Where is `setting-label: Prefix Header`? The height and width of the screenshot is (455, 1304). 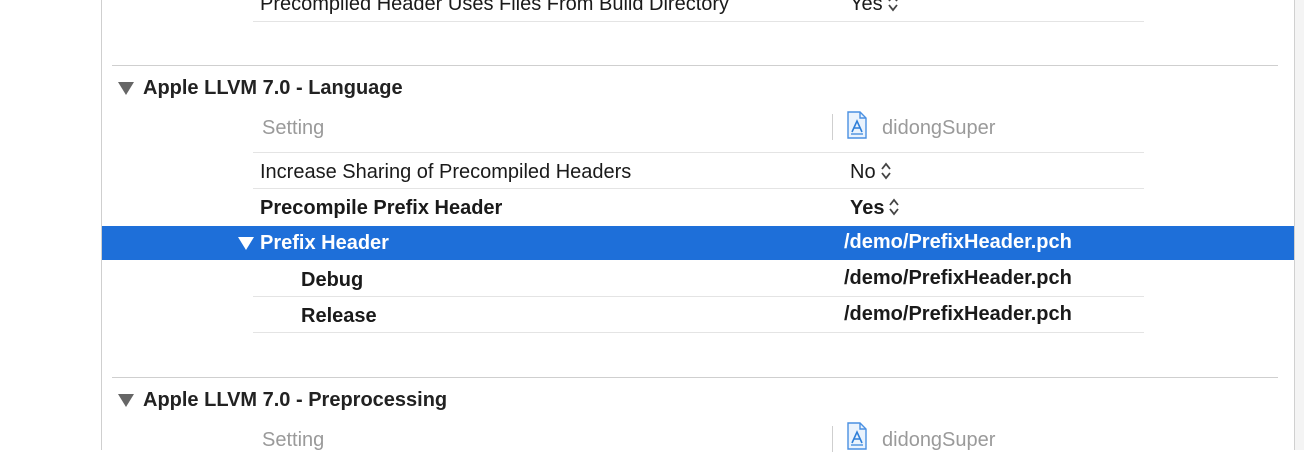 setting-label: Prefix Header is located at coordinates (324, 243).